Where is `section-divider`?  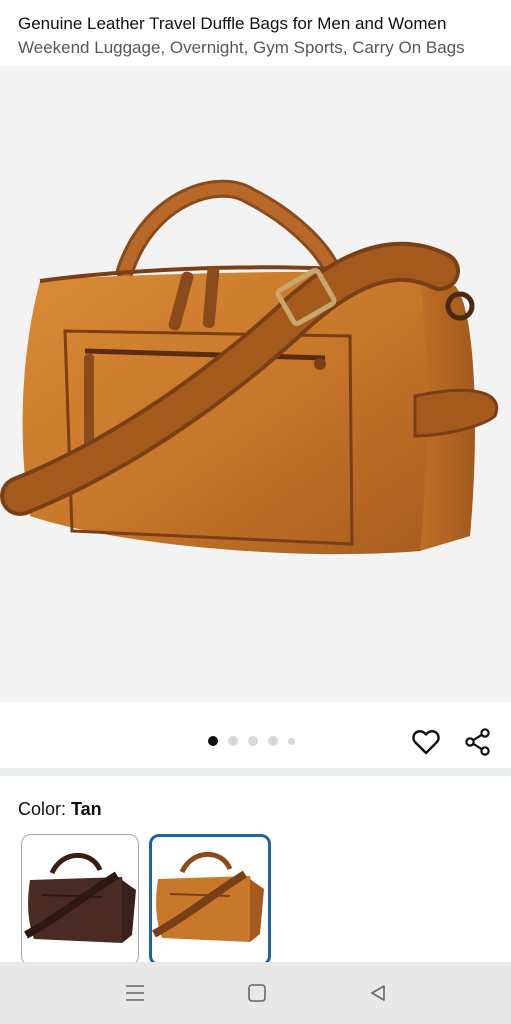 section-divider is located at coordinates (255, 772).